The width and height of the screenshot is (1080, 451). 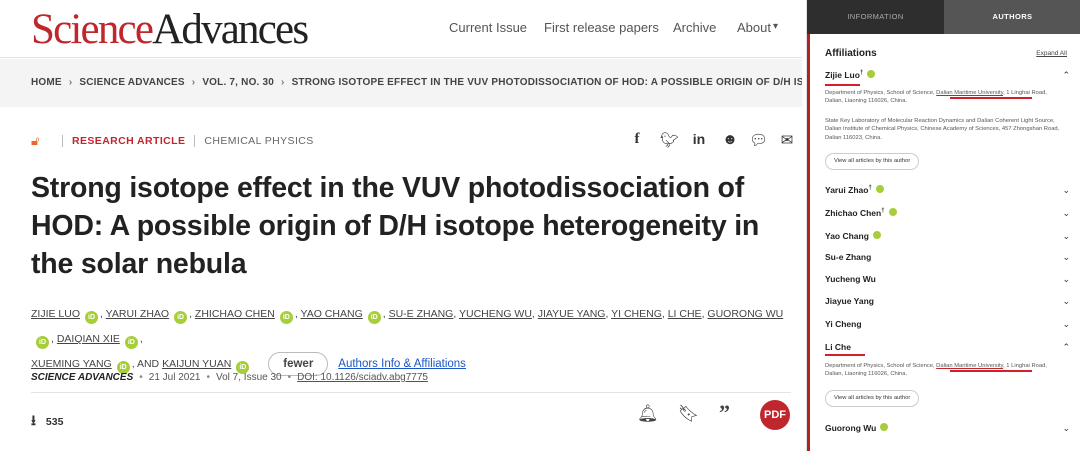 What do you see at coordinates (648, 414) in the screenshot?
I see `bell-icon: 🔔︎` at bounding box center [648, 414].